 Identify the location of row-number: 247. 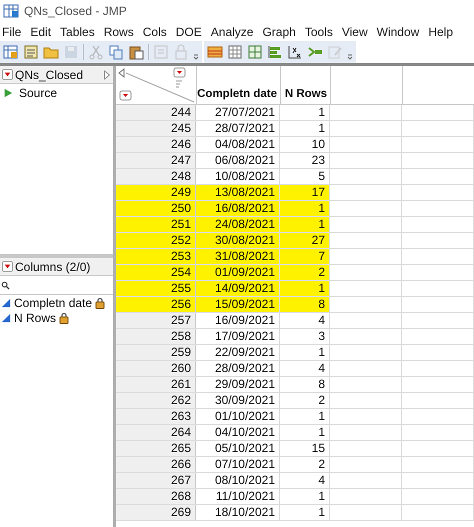
(156, 160).